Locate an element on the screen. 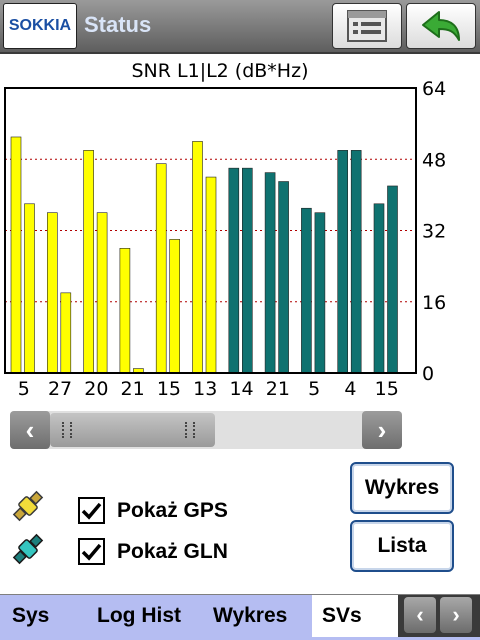 The width and height of the screenshot is (480, 640). tab-scroll-controls: ‹ › is located at coordinates (439, 616).